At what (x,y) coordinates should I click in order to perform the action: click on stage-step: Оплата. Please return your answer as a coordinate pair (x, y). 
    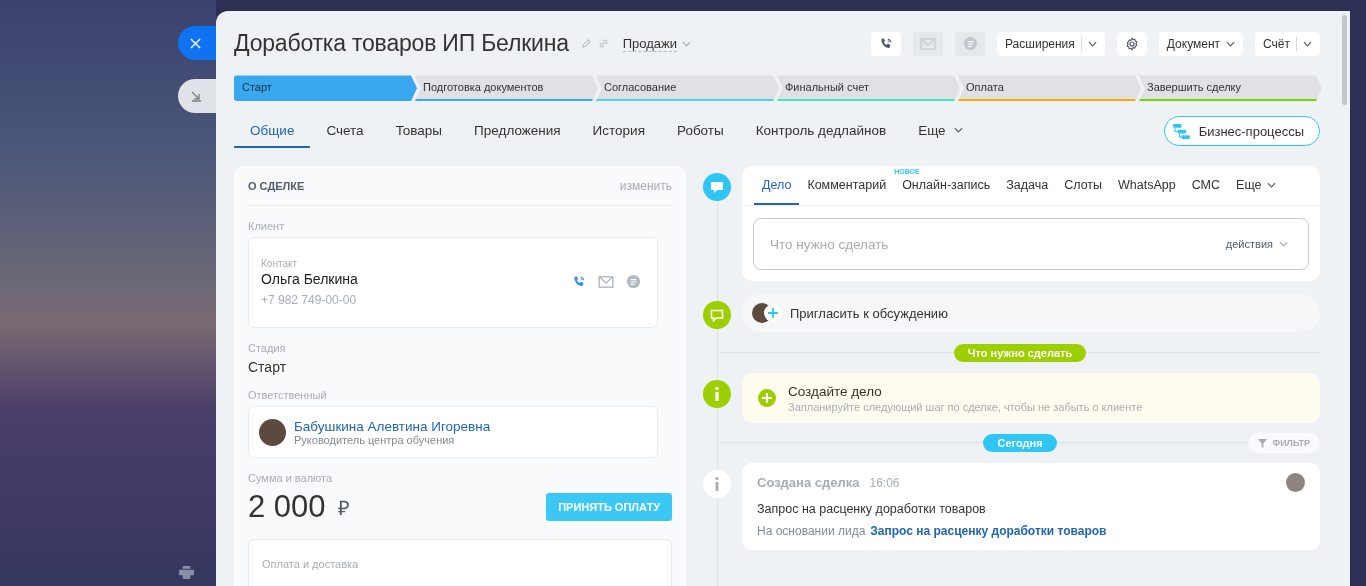
    Looking at the image, I should click on (1049, 88).